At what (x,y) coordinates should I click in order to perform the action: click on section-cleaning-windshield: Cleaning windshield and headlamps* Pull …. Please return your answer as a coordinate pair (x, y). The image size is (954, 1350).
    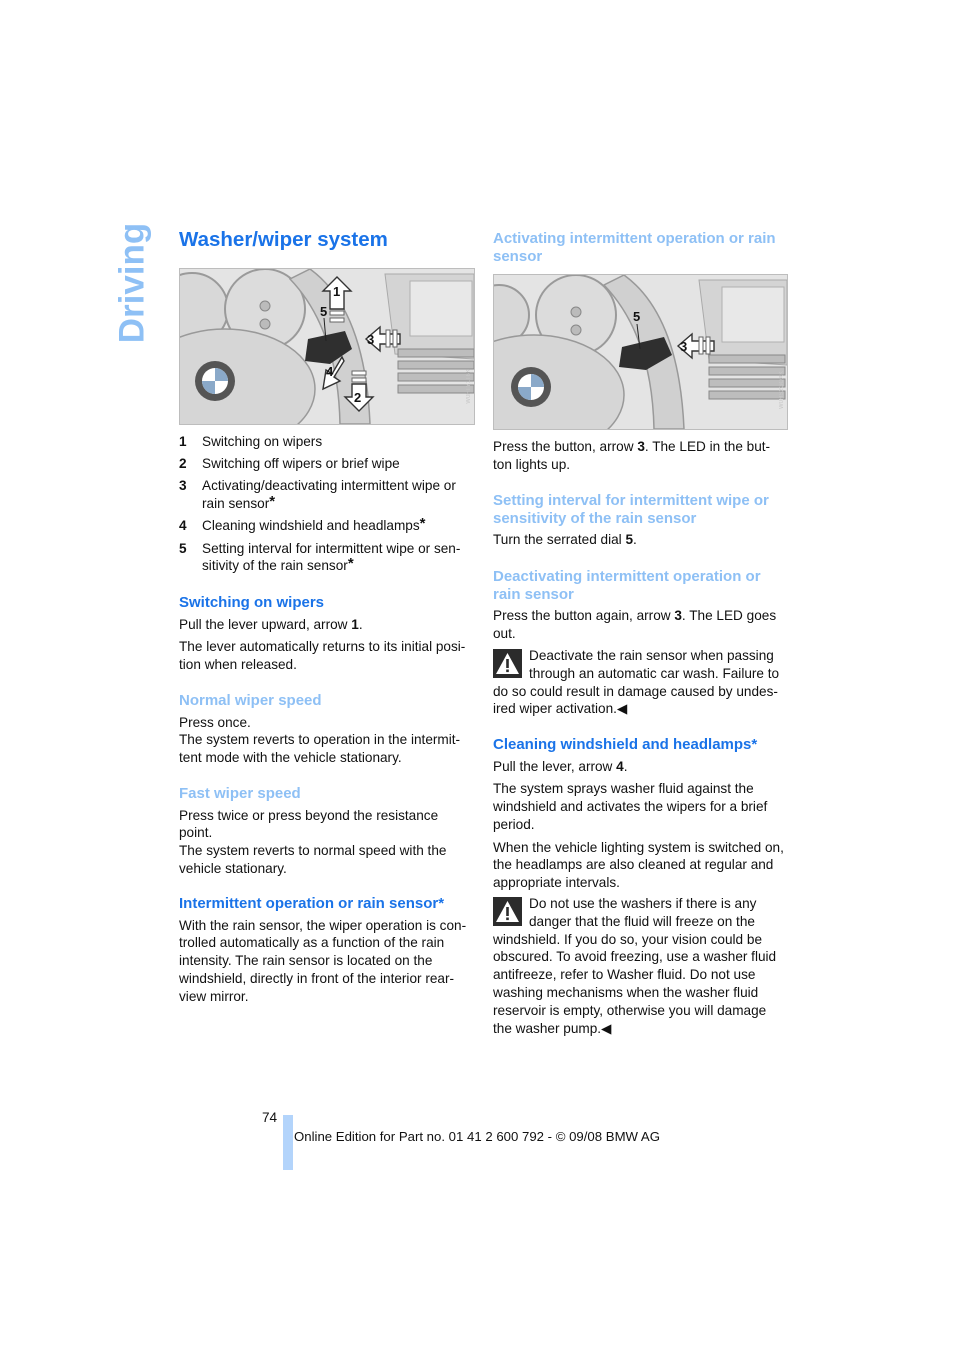
    Looking at the image, I should click on (640, 814).